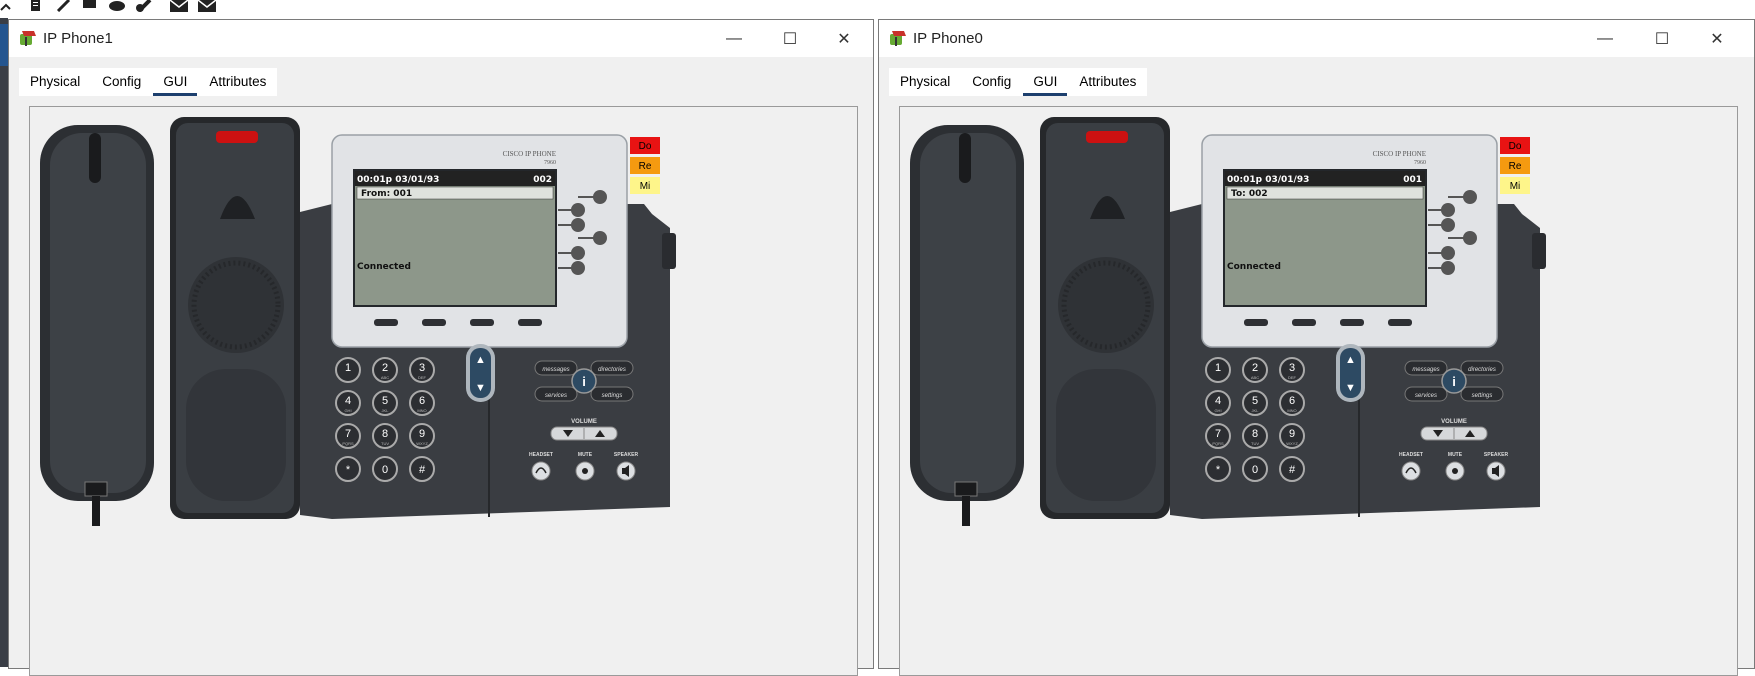  Describe the element at coordinates (386, 410) in the screenshot. I see `svg-text: JKL` at that location.